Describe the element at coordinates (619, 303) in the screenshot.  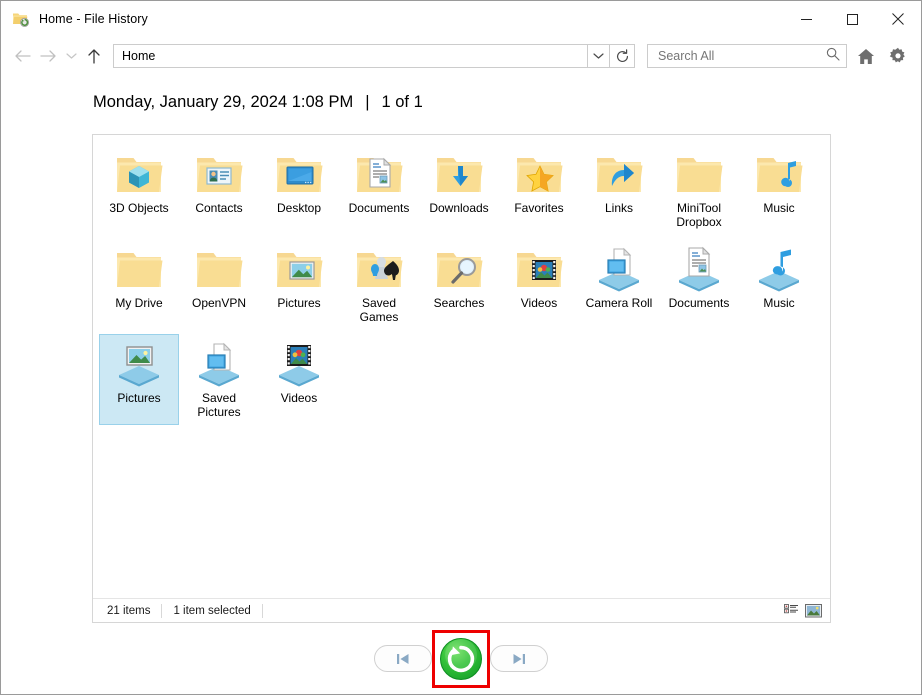
I see `list-item-label: Camera Roll` at that location.